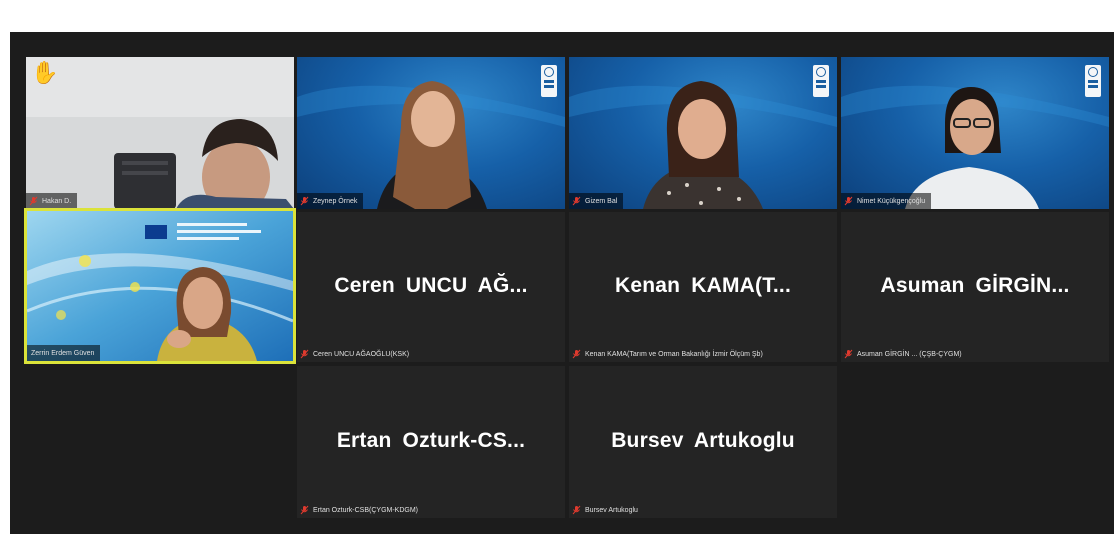 The height and width of the screenshot is (534, 1114). I want to click on participant-tile-nimet: Nimet Küçükgençoğlu, so click(975, 133).